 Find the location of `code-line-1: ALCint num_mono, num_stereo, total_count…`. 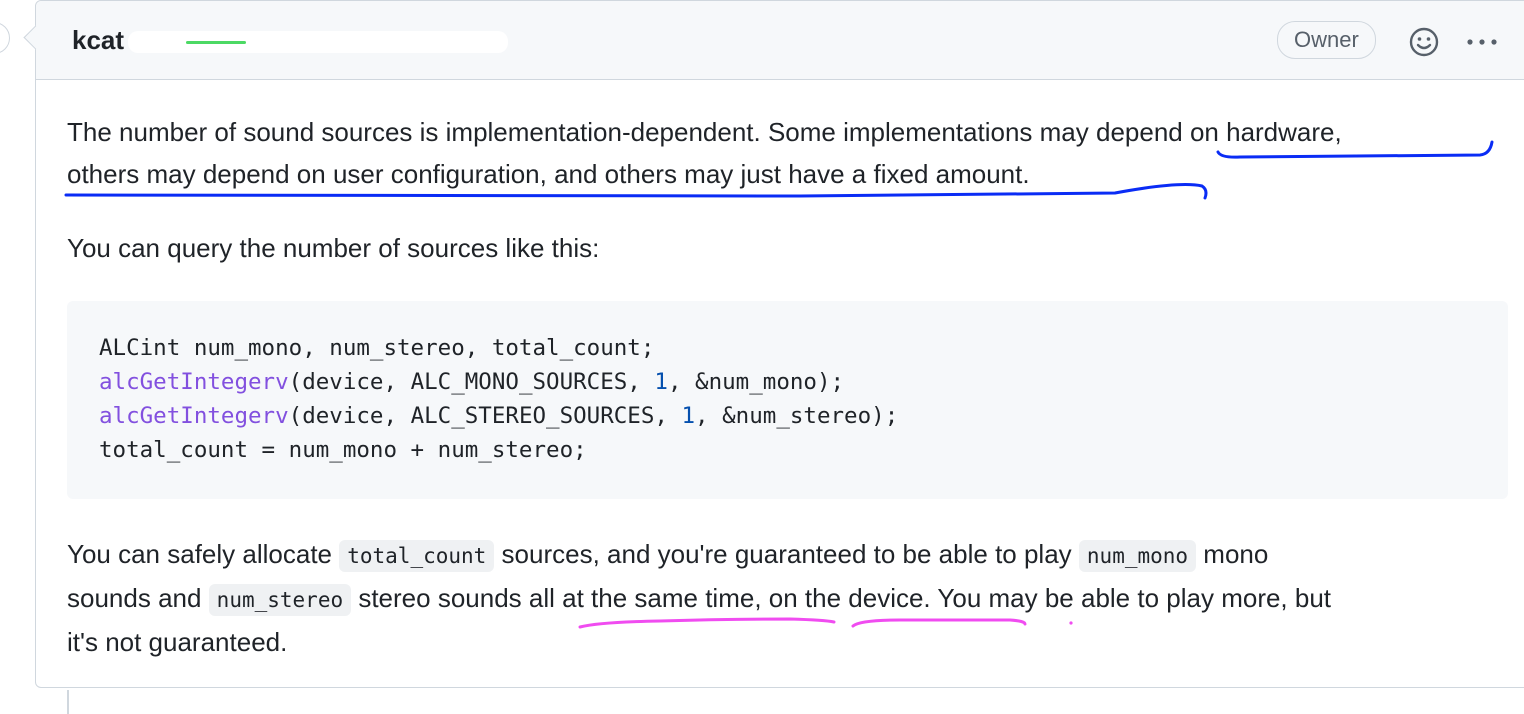

code-line-1: ALCint num_mono, num_stereo, total_count… is located at coordinates (787, 348).